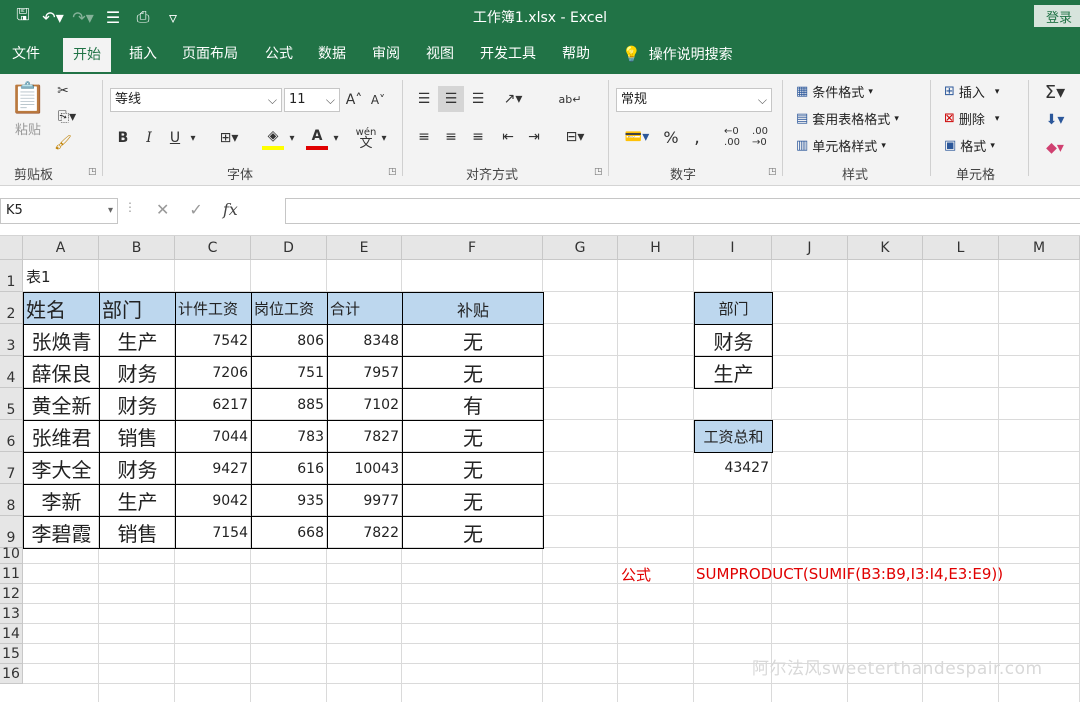  Describe the element at coordinates (834, 91) in the screenshot. I see `conditional-formatting-button: ▦ 条件格式 ▾` at that location.